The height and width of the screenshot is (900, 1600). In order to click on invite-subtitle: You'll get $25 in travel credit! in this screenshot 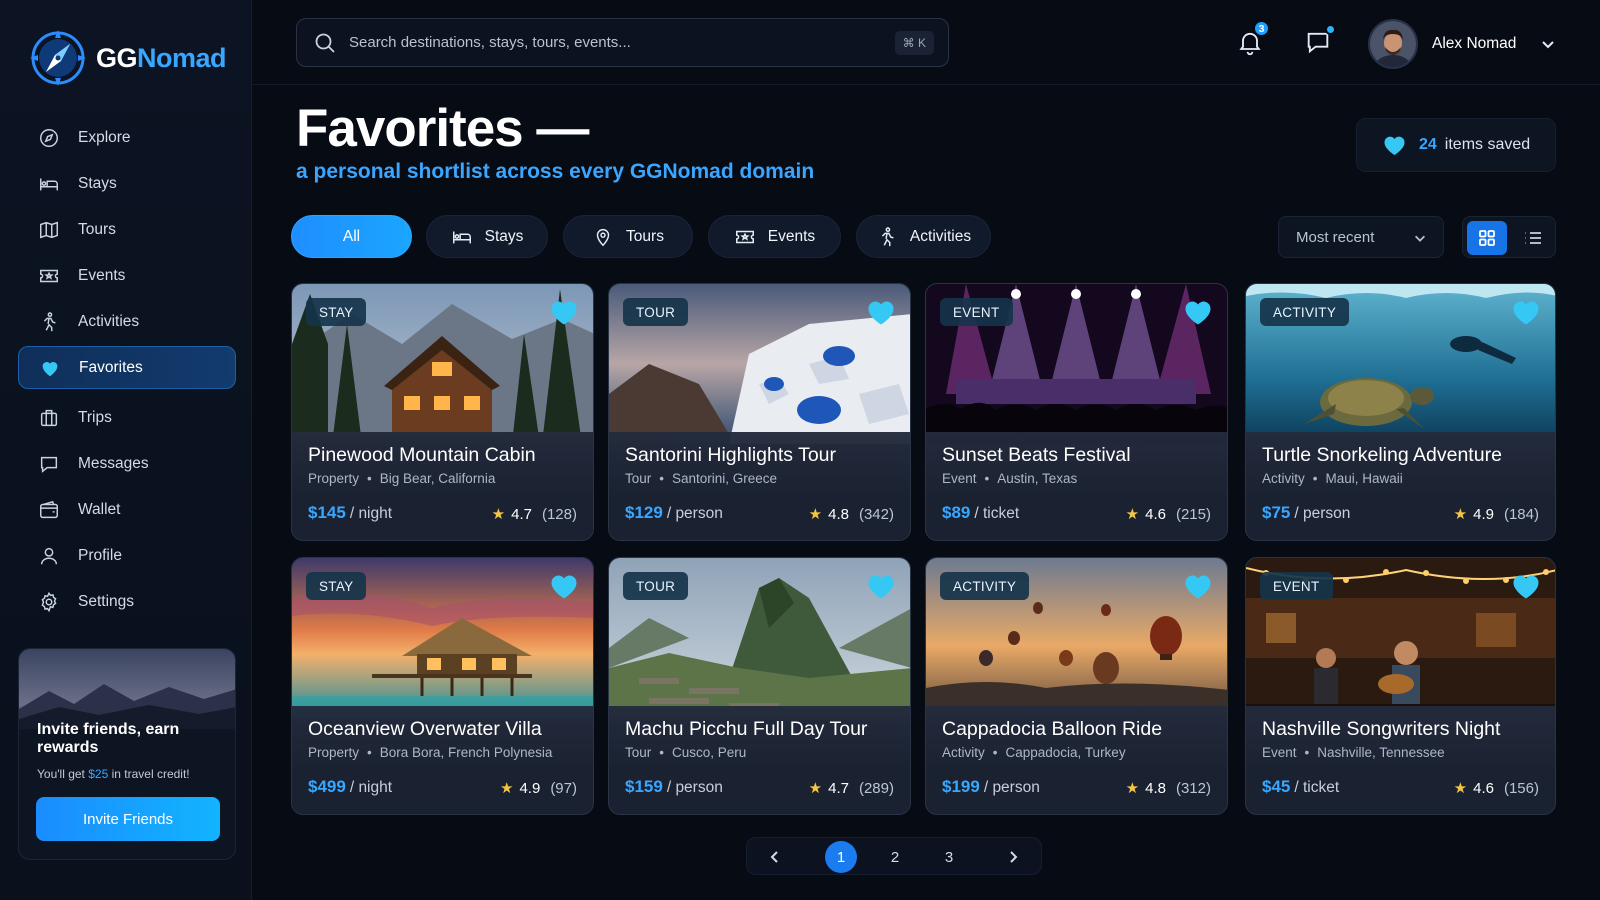, I will do `click(113, 774)`.